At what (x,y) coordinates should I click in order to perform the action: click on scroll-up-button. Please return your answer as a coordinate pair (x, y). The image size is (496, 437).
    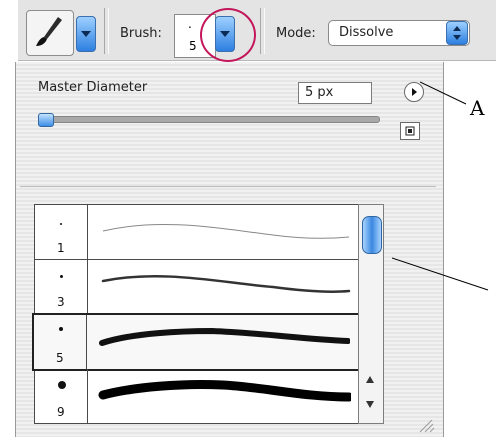
    Looking at the image, I should click on (370, 381).